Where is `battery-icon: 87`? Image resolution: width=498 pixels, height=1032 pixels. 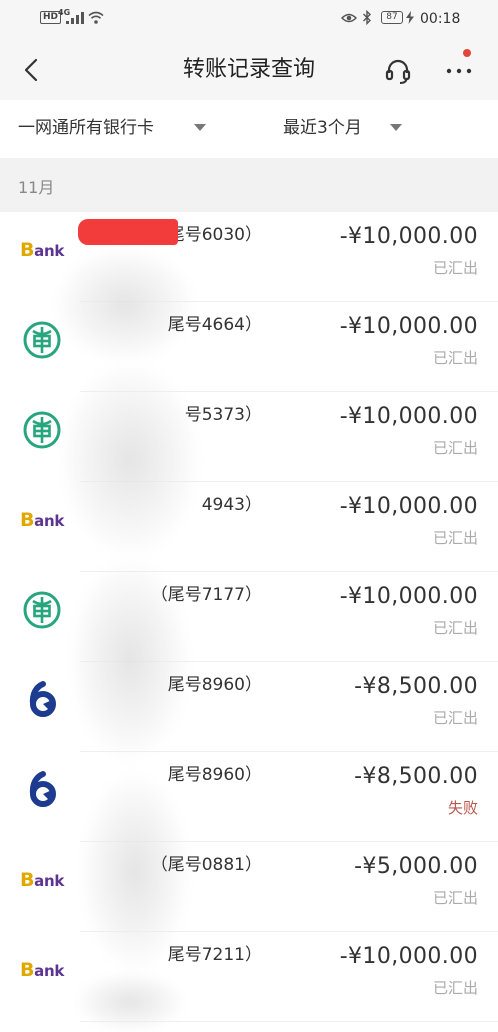
battery-icon: 87 is located at coordinates (392, 17).